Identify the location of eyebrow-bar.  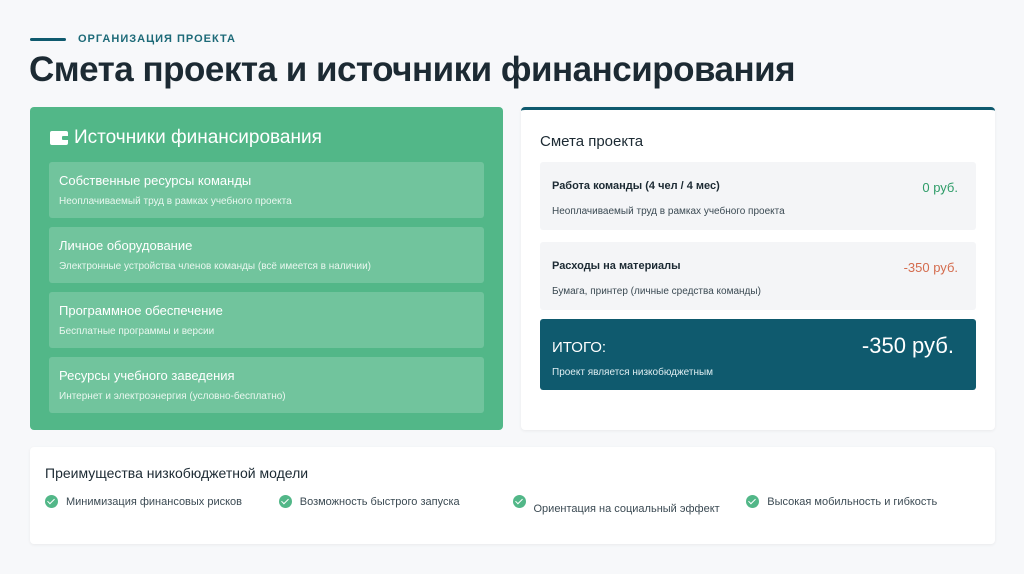
(48, 39).